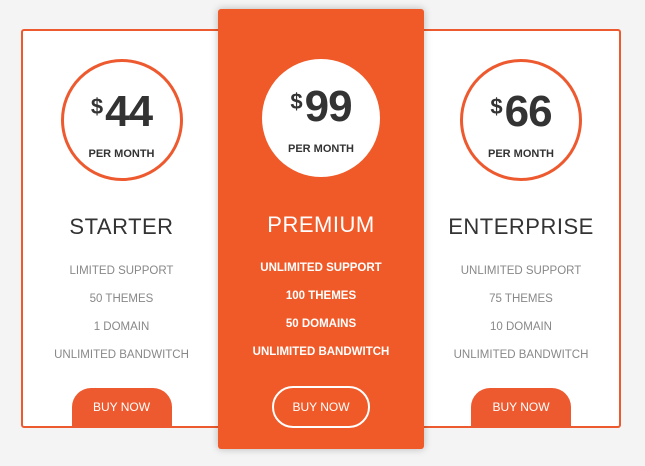  What do you see at coordinates (521, 327) in the screenshot?
I see `feature-item: 10 DOMAIN` at bounding box center [521, 327].